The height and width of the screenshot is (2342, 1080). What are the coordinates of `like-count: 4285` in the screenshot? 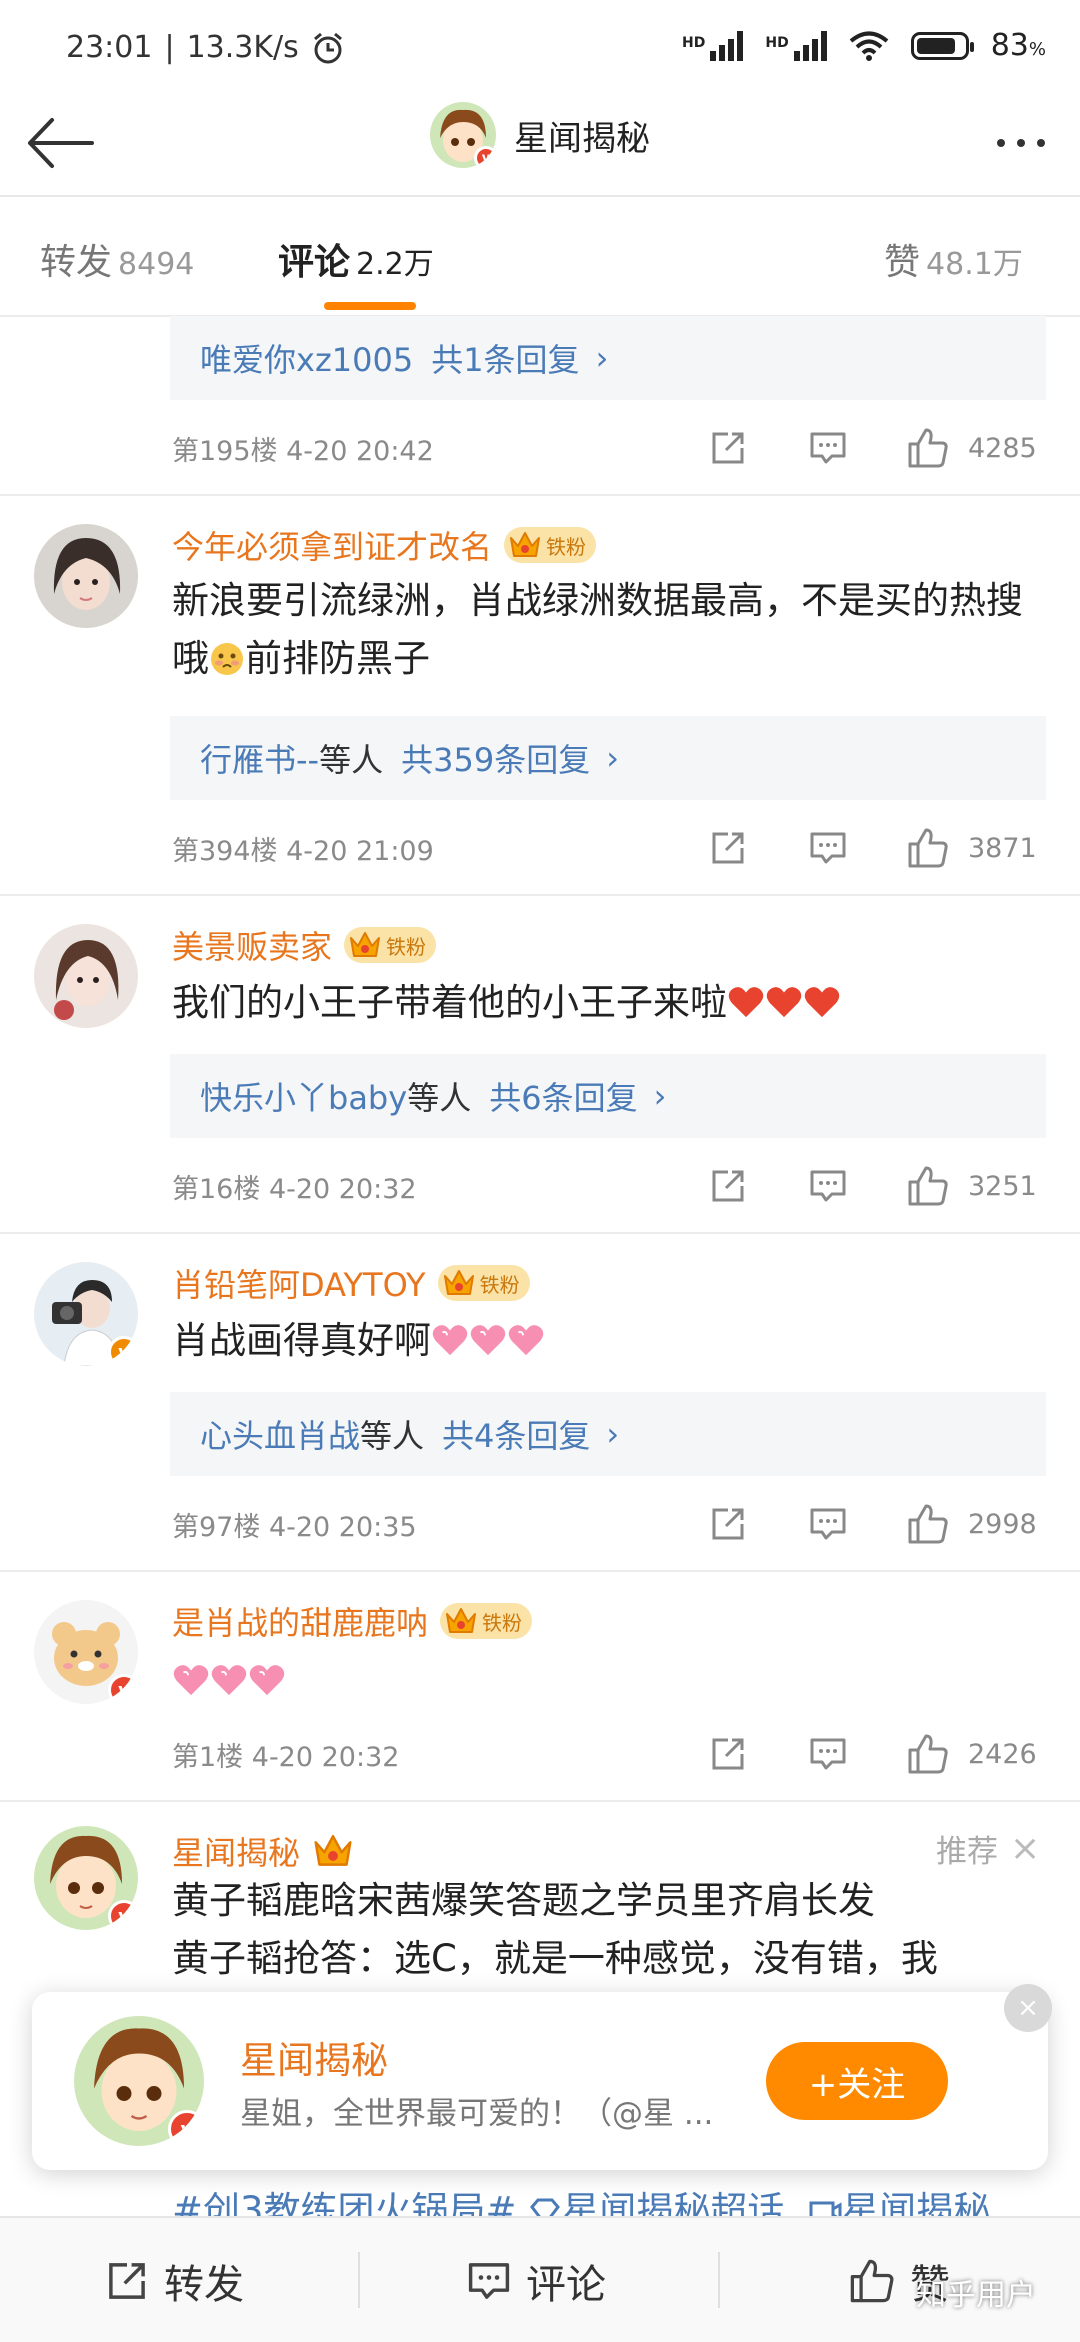 It's located at (1002, 448).